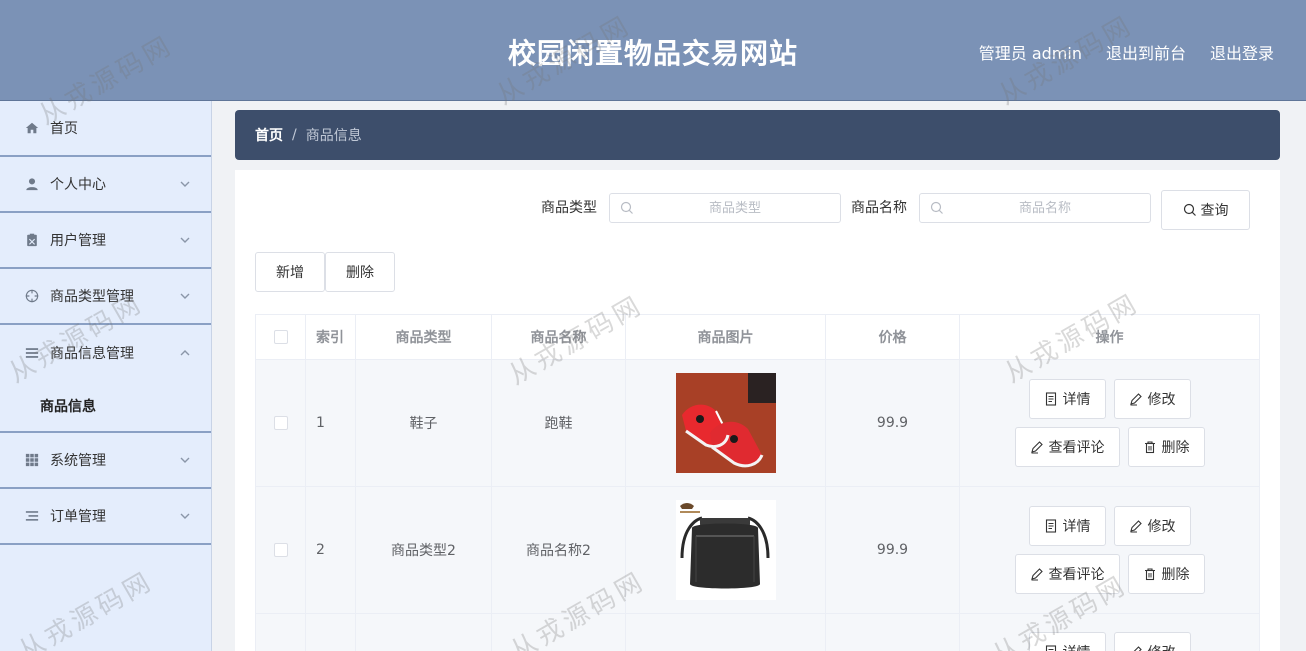 Image resolution: width=1306 pixels, height=651 pixels. What do you see at coordinates (879, 208) in the screenshot?
I see `name-filter-label: 商品名称` at bounding box center [879, 208].